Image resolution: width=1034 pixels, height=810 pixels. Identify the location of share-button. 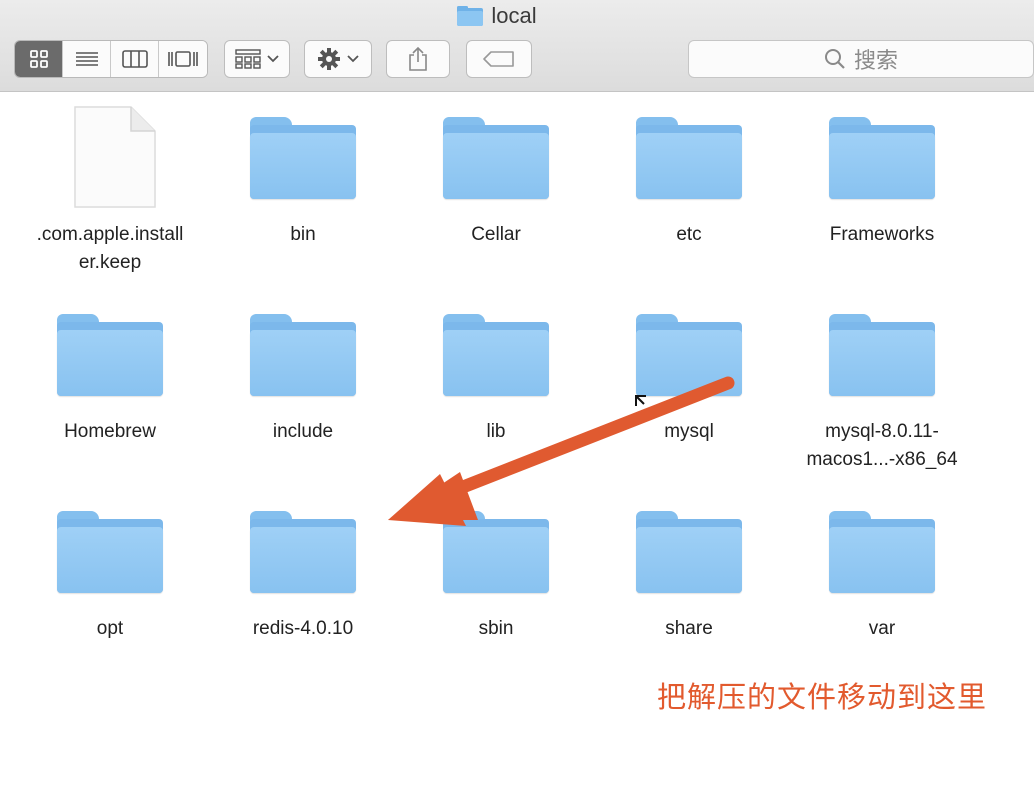
(418, 59).